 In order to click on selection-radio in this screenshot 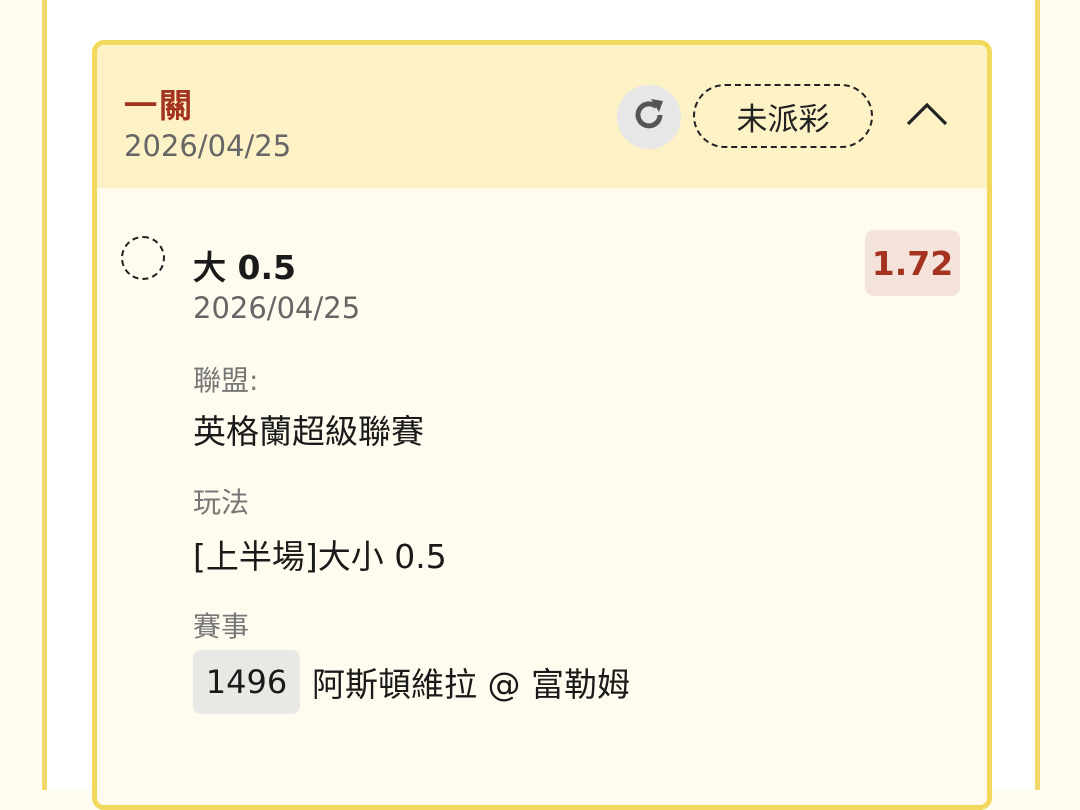, I will do `click(143, 258)`.